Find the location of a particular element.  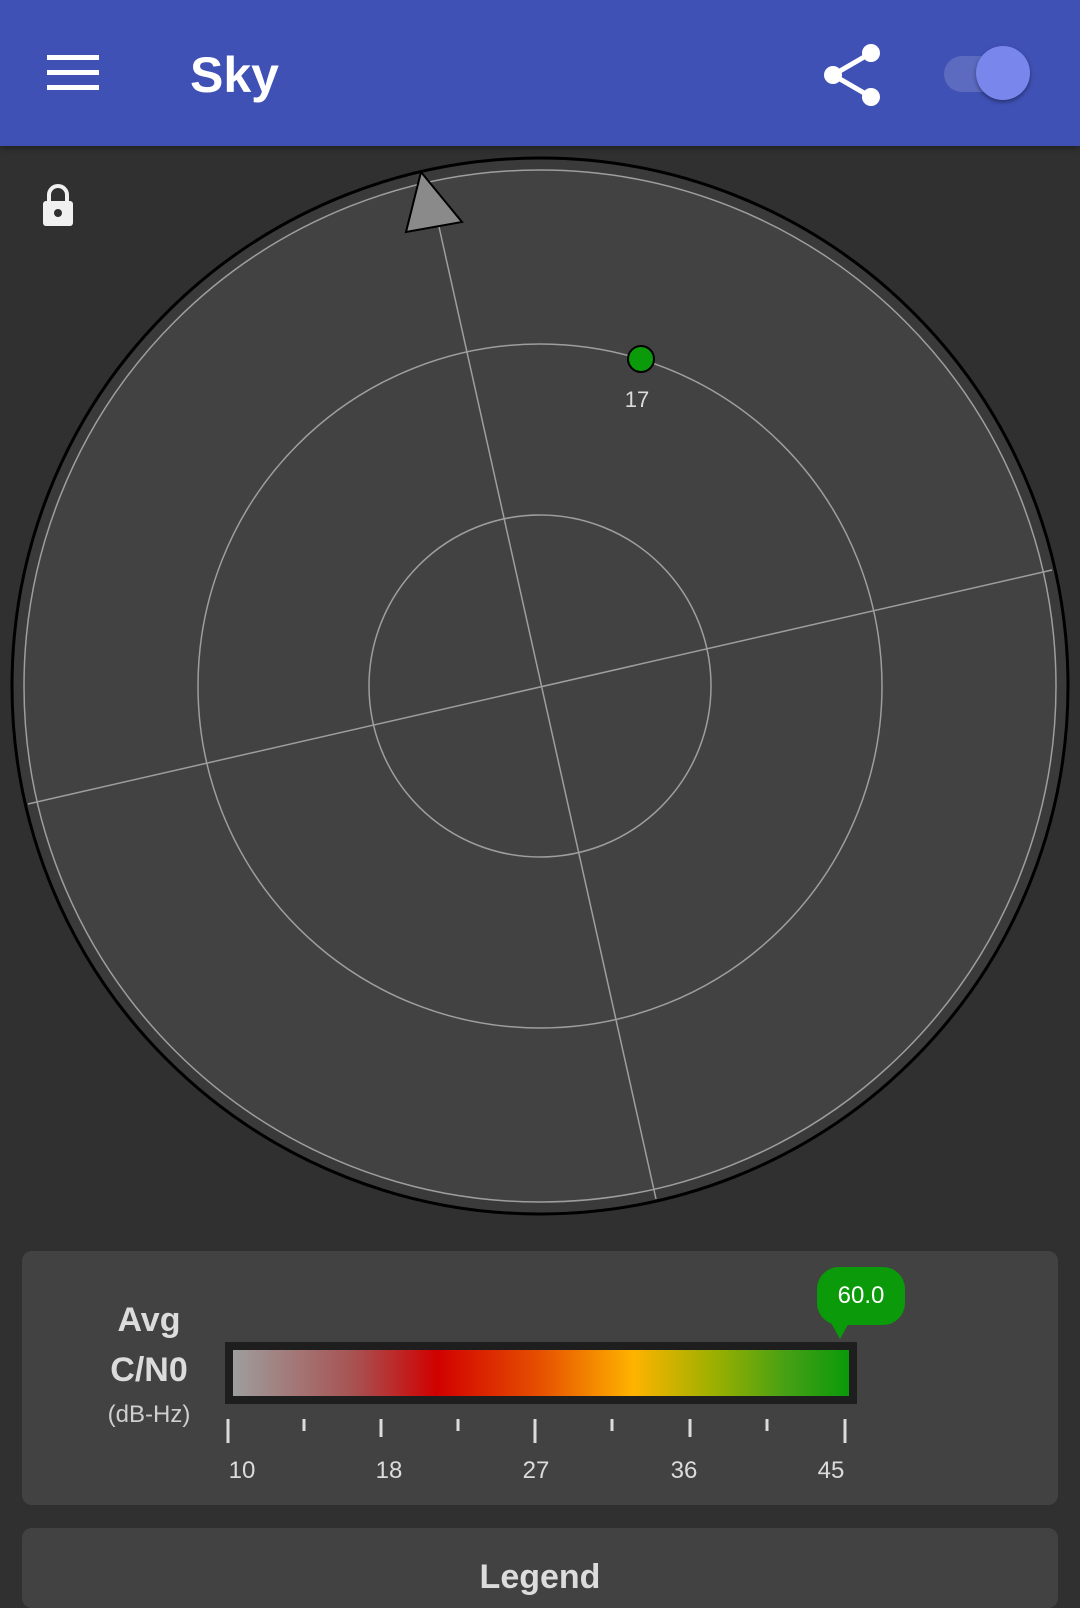

page-title: Sky is located at coordinates (234, 75).